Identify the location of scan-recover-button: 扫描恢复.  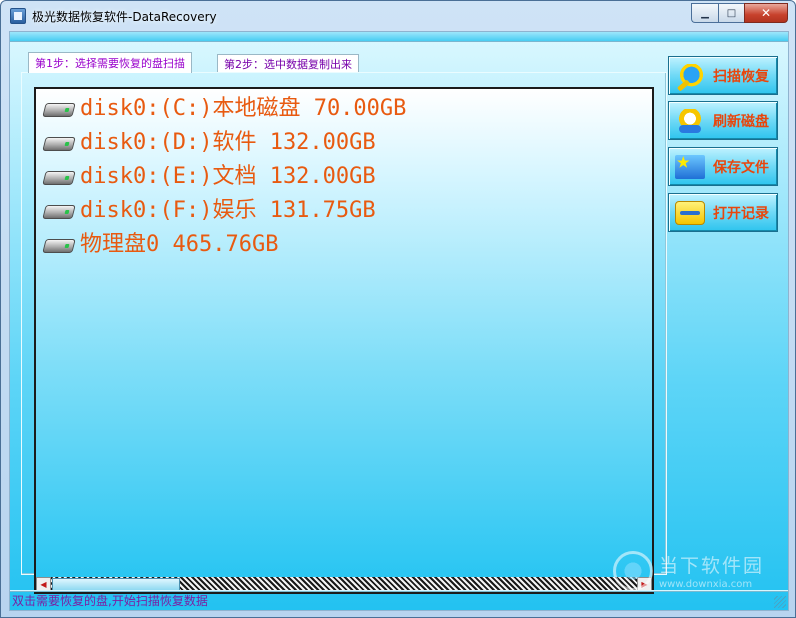
(723, 75).